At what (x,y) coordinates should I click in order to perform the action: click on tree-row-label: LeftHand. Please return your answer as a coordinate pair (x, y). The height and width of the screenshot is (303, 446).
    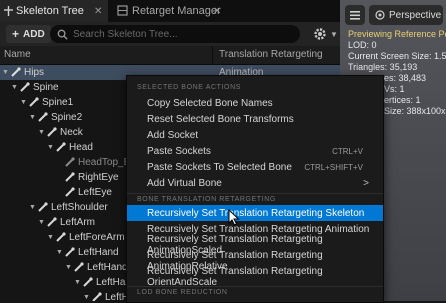
    Looking at the image, I should click on (98, 252).